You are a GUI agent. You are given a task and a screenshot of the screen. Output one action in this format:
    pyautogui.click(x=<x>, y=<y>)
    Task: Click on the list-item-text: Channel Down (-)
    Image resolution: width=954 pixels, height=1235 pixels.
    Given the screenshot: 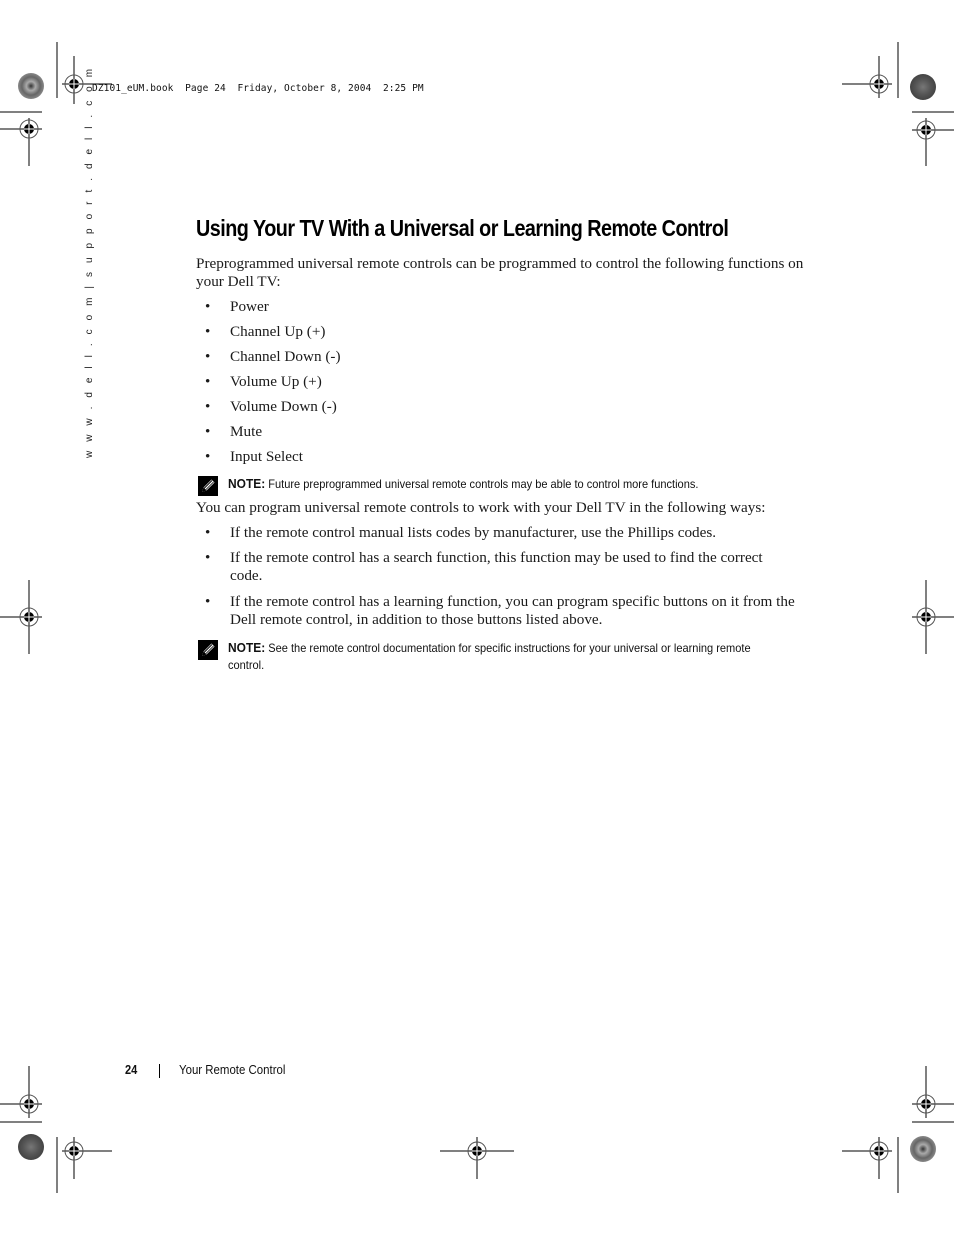 What is the action you would take?
    pyautogui.click(x=285, y=356)
    